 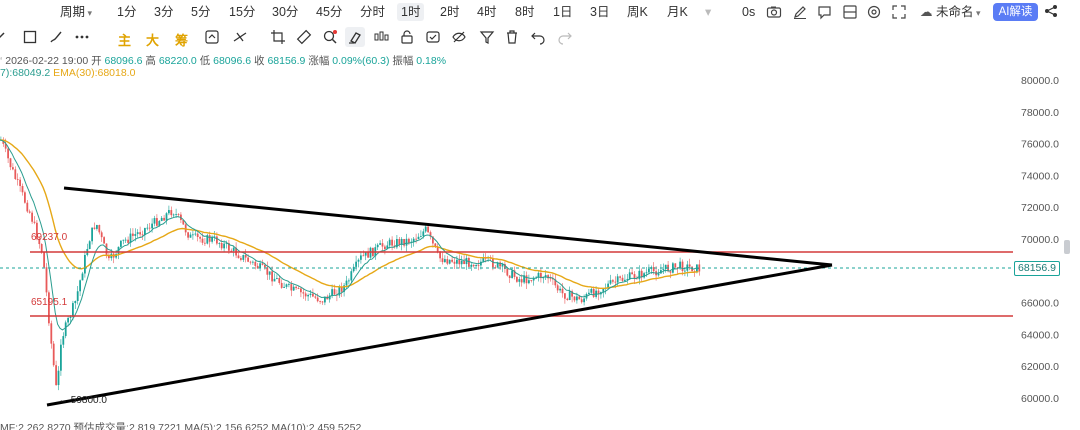 I want to click on price-axis-label: 60000.0, so click(x=1040, y=399).